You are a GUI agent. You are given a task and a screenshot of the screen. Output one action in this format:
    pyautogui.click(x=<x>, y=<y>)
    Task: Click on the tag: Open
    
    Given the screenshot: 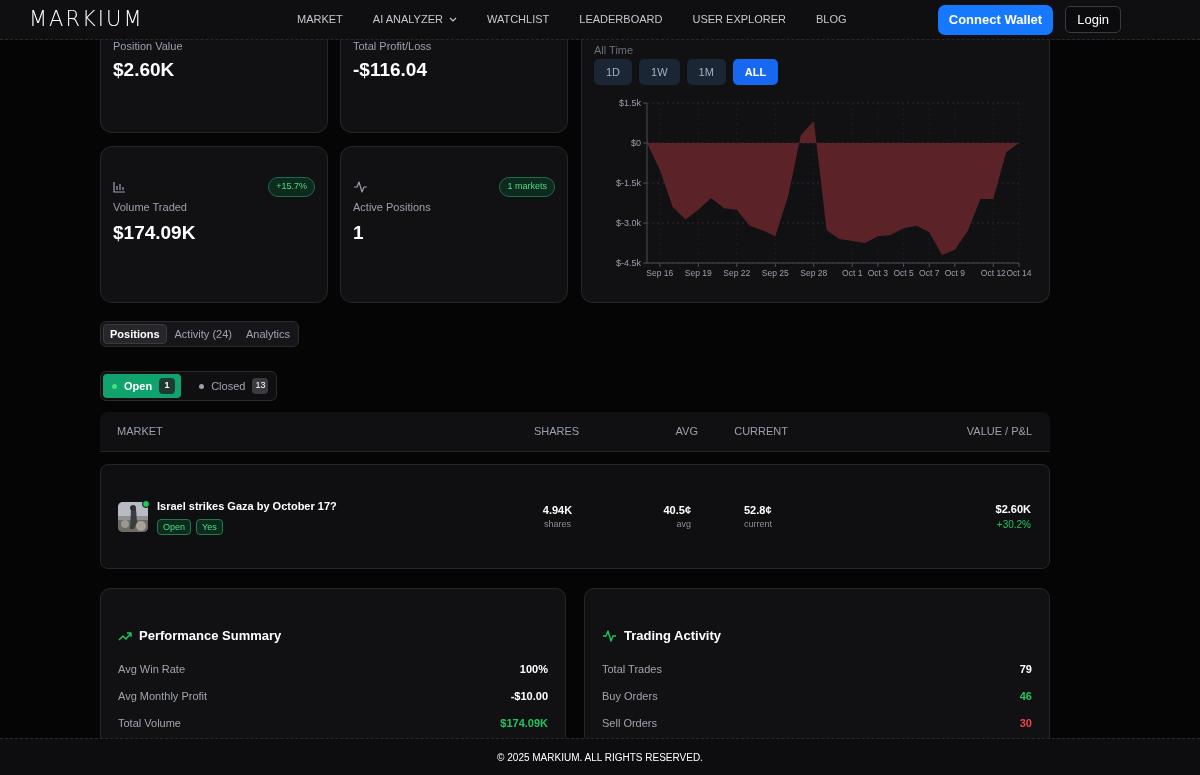 What is the action you would take?
    pyautogui.click(x=174, y=526)
    